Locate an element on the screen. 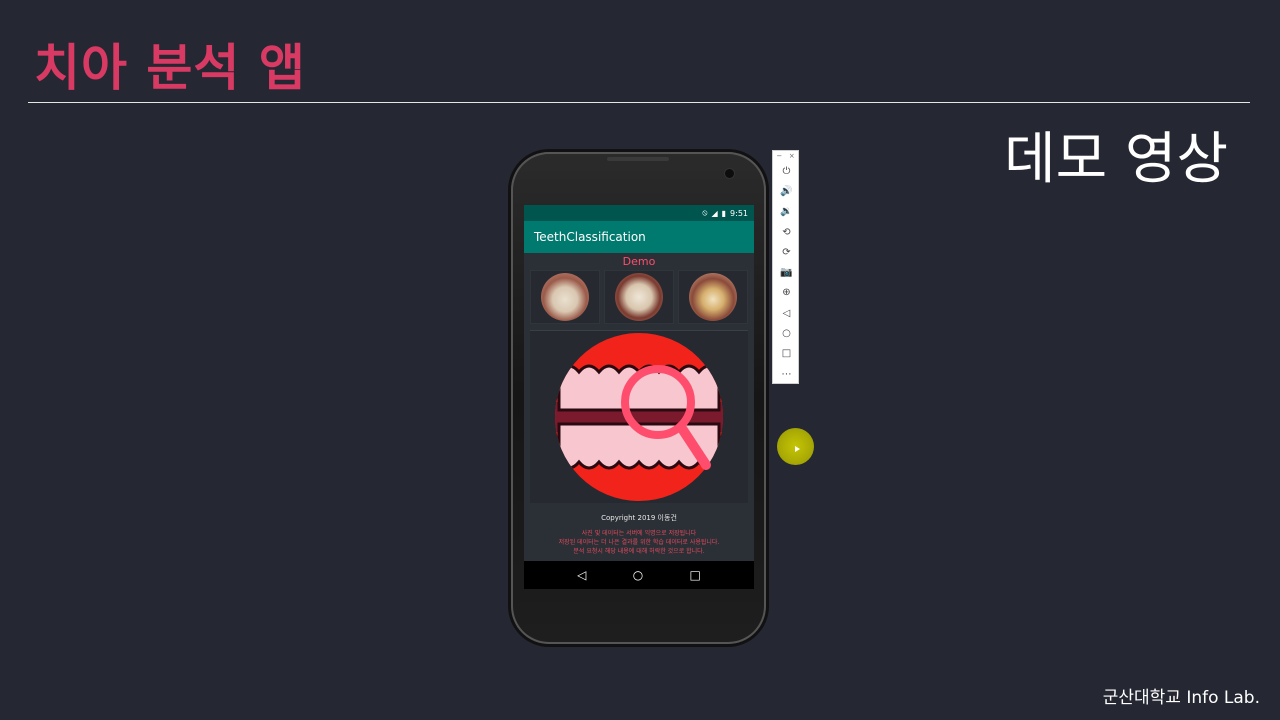 The height and width of the screenshot is (720, 1280). rotate-right-icon: ⟳ is located at coordinates (786, 252).